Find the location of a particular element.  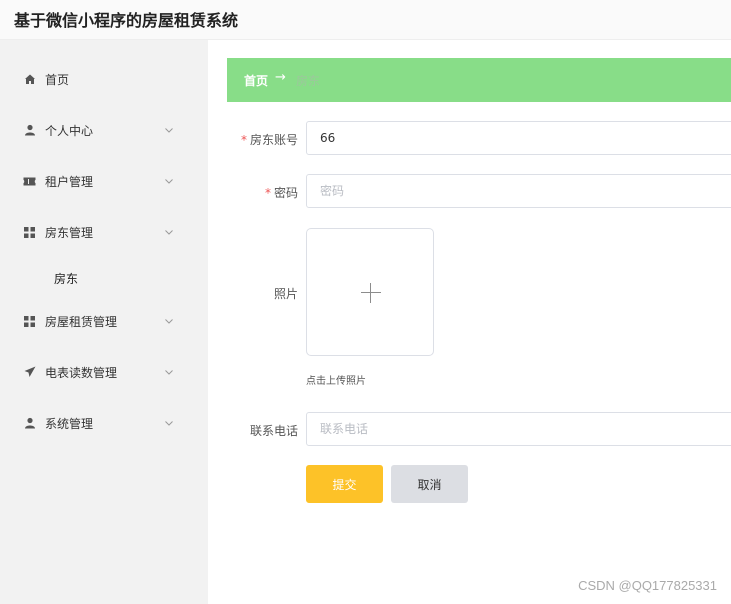

account-input is located at coordinates (518, 138).